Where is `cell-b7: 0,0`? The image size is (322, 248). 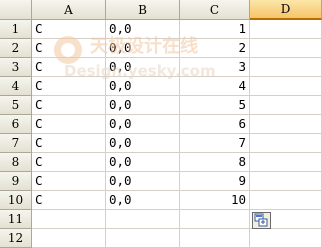 cell-b7: 0,0 is located at coordinates (143, 143).